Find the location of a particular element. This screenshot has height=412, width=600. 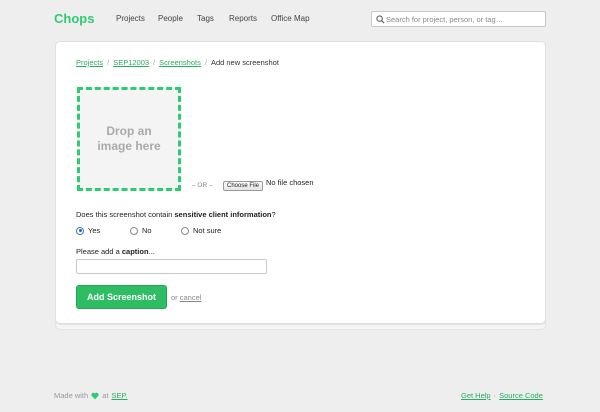

heart-icon is located at coordinates (95, 395).